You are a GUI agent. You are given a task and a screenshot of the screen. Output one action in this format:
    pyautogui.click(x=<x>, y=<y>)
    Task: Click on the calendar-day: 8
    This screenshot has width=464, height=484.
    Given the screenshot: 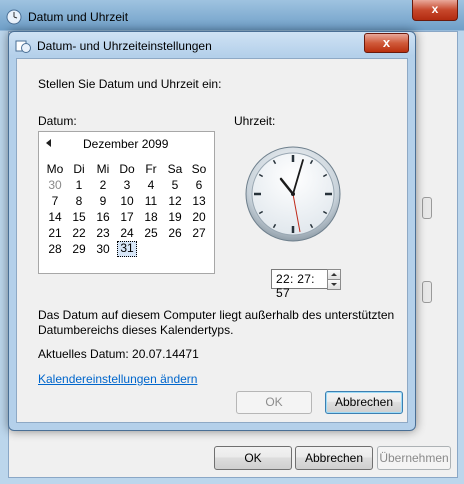 What is the action you would take?
    pyautogui.click(x=79, y=201)
    